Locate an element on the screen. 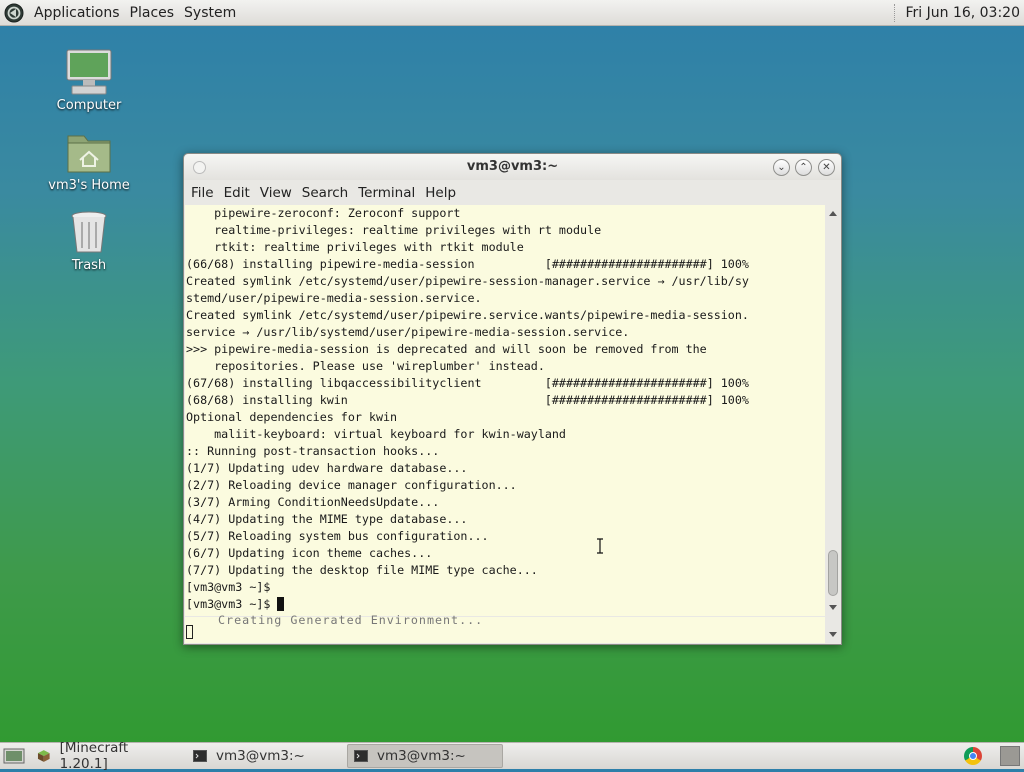 This screenshot has height=772, width=1024. window-title: vm3@vm3:~ is located at coordinates (512, 166).